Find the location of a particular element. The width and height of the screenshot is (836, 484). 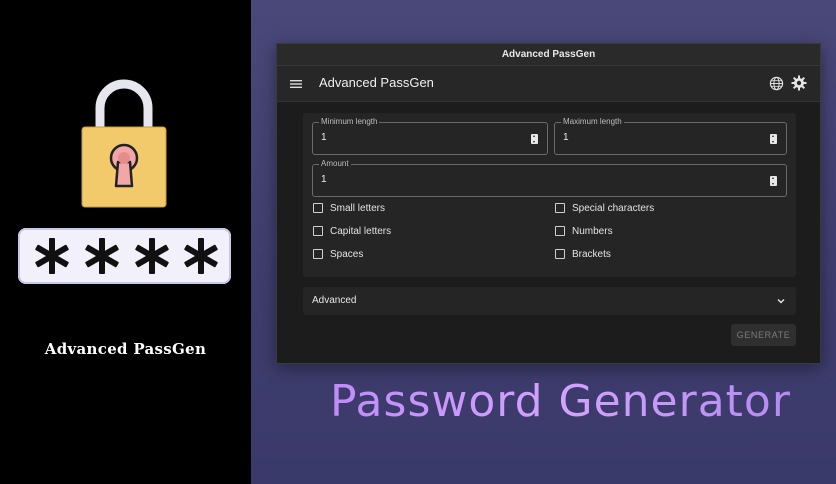

spaces-label: Spaces is located at coordinates (347, 254).